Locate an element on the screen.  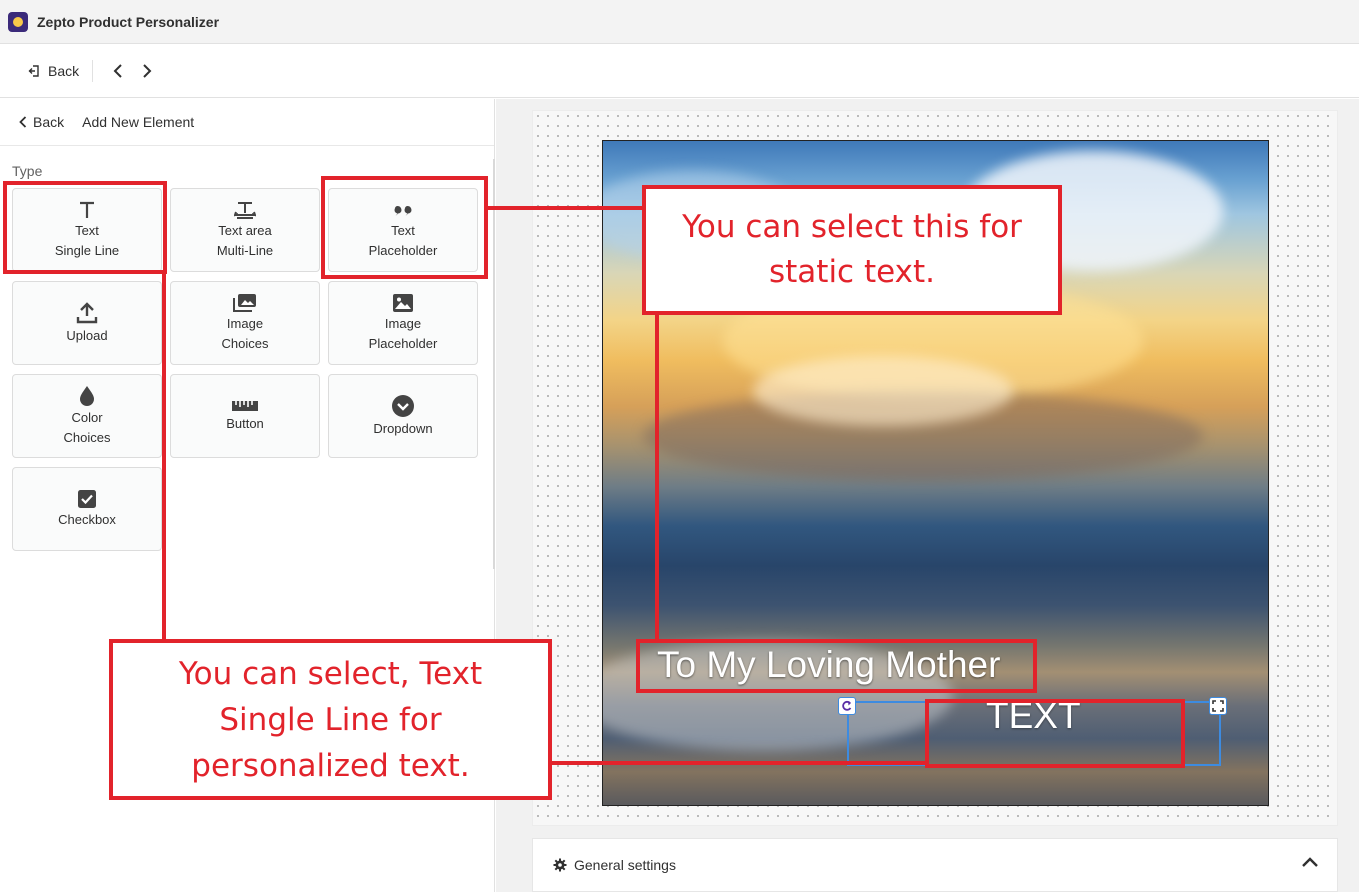
cloud-shape is located at coordinates (883, 391).